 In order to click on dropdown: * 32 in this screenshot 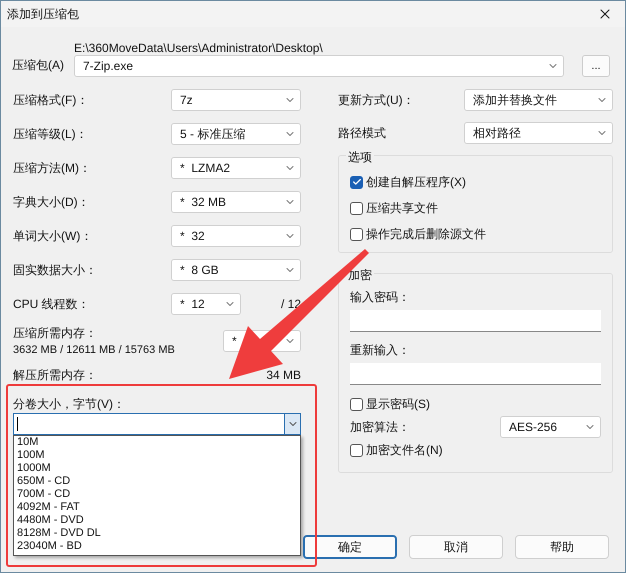, I will do `click(236, 236)`.